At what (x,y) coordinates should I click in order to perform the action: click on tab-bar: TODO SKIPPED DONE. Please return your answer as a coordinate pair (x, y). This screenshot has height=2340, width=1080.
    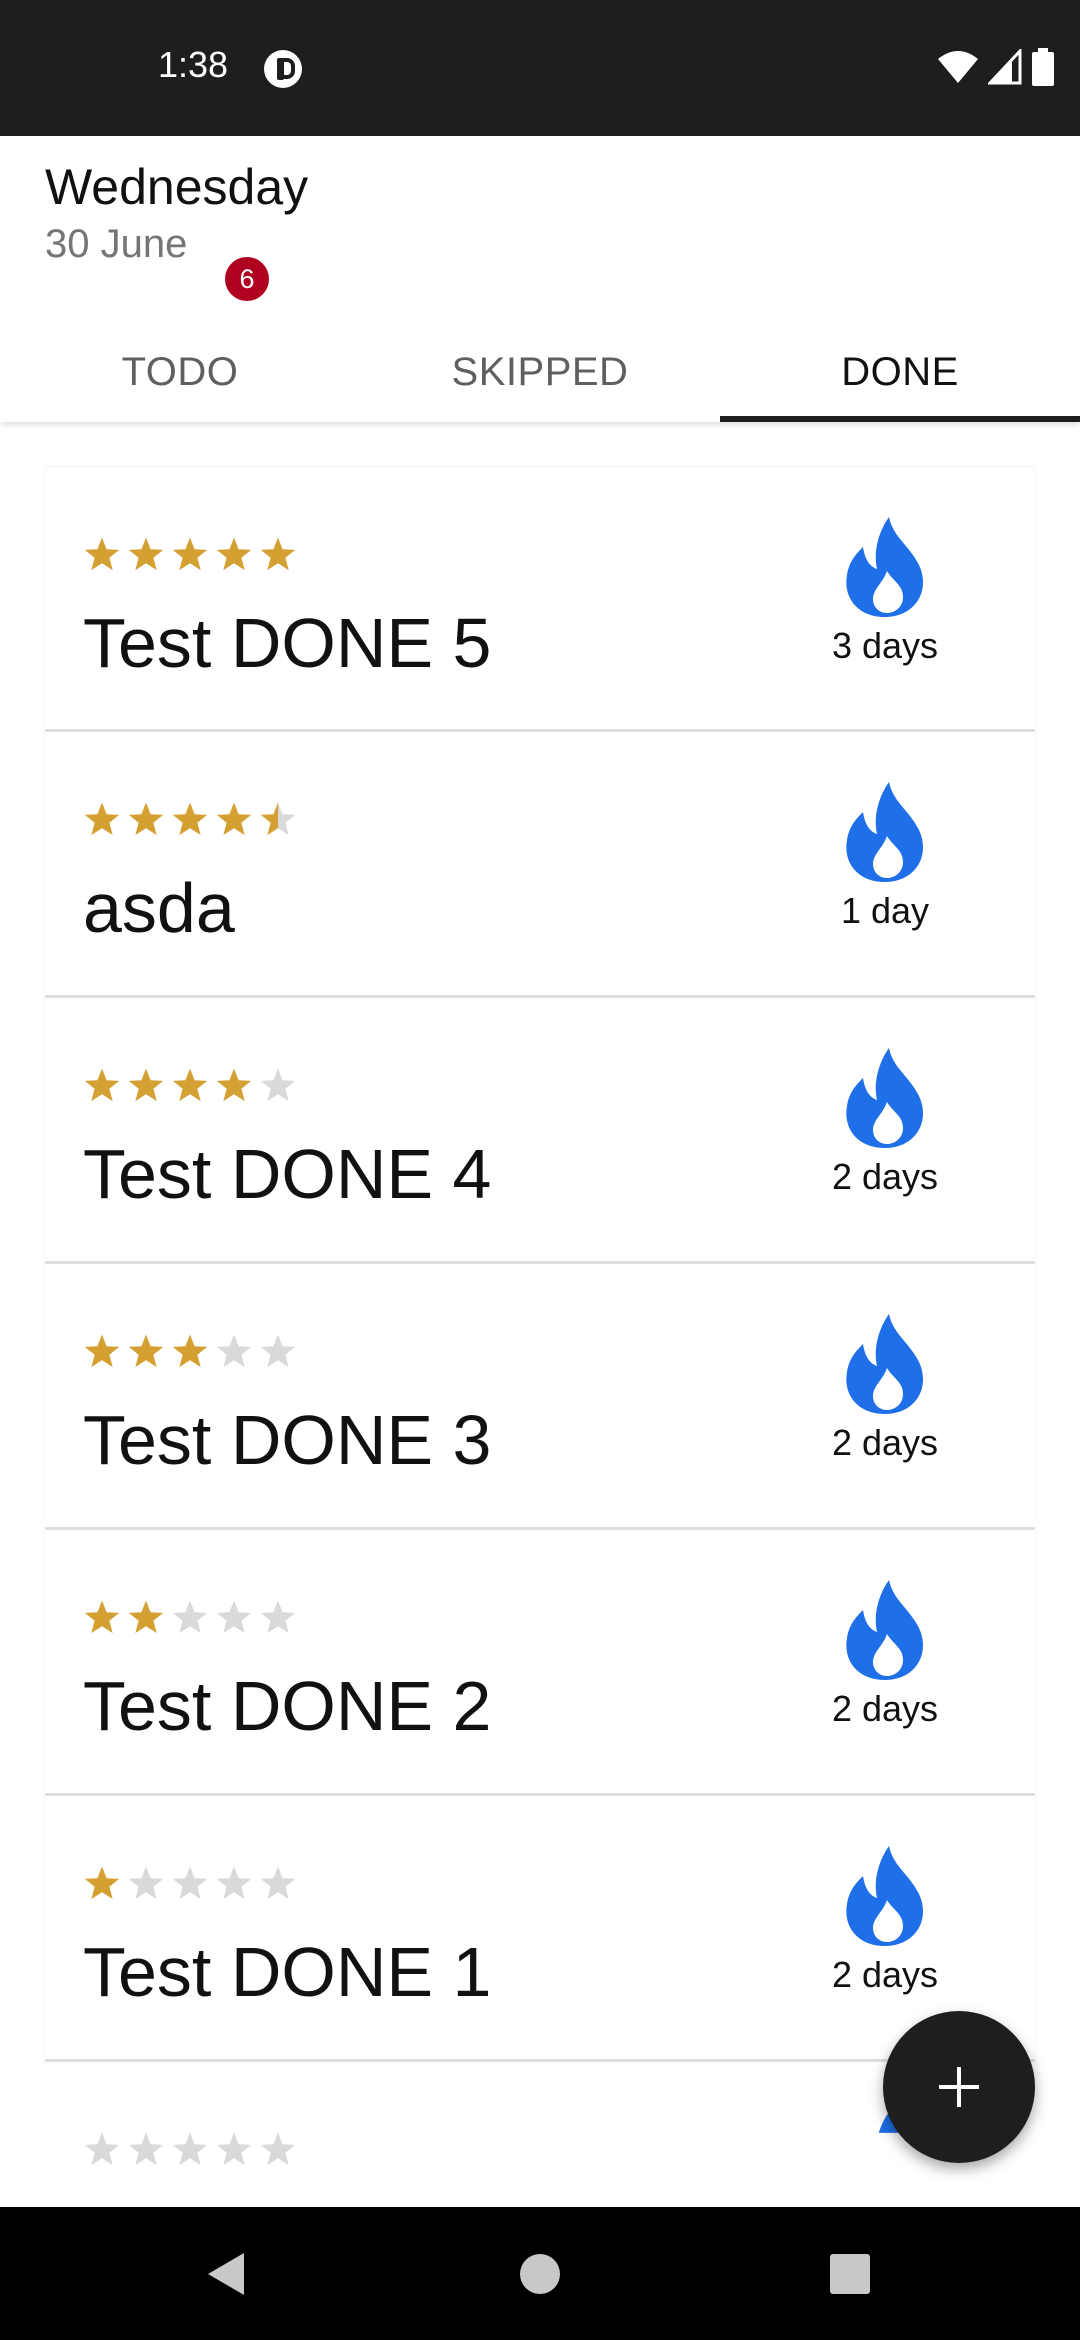
    Looking at the image, I should click on (540, 372).